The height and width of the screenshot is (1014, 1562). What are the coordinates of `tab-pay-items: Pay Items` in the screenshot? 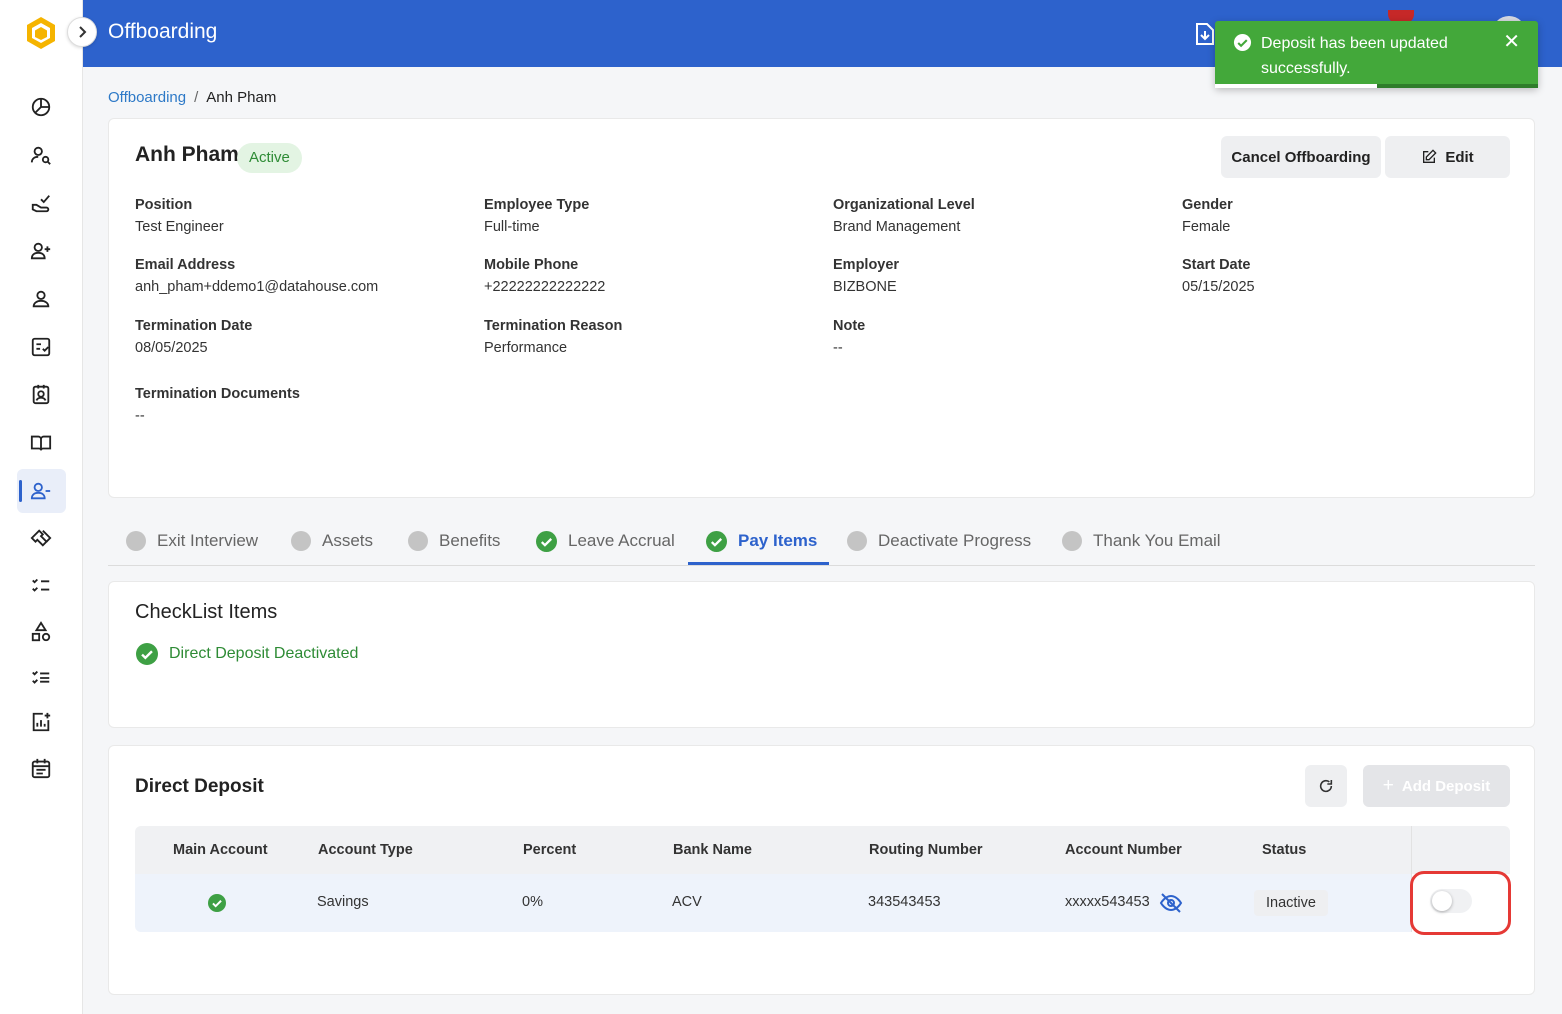 It's located at (761, 541).